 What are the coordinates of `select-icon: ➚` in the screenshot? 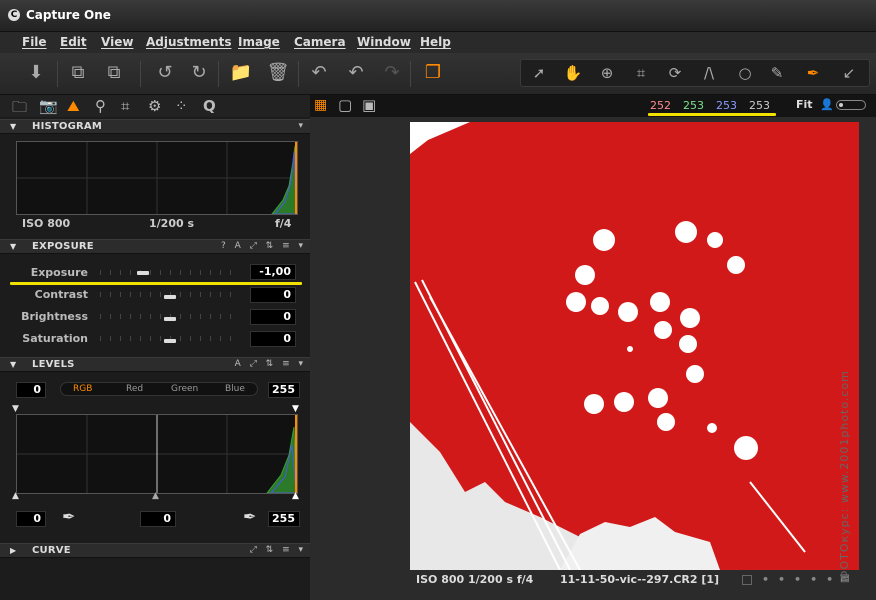 It's located at (539, 73).